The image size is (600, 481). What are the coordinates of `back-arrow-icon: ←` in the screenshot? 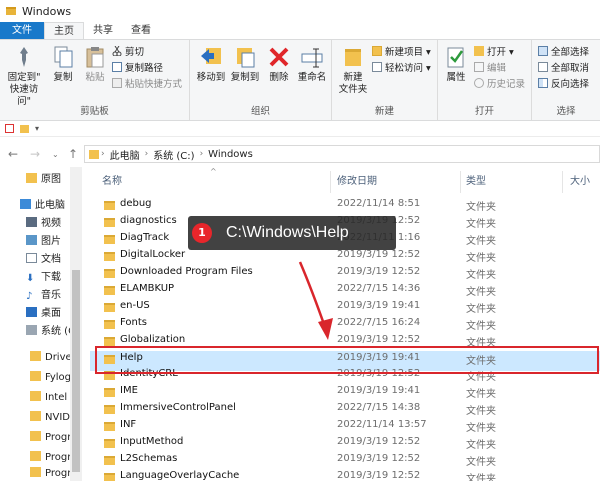 It's located at (13, 154).